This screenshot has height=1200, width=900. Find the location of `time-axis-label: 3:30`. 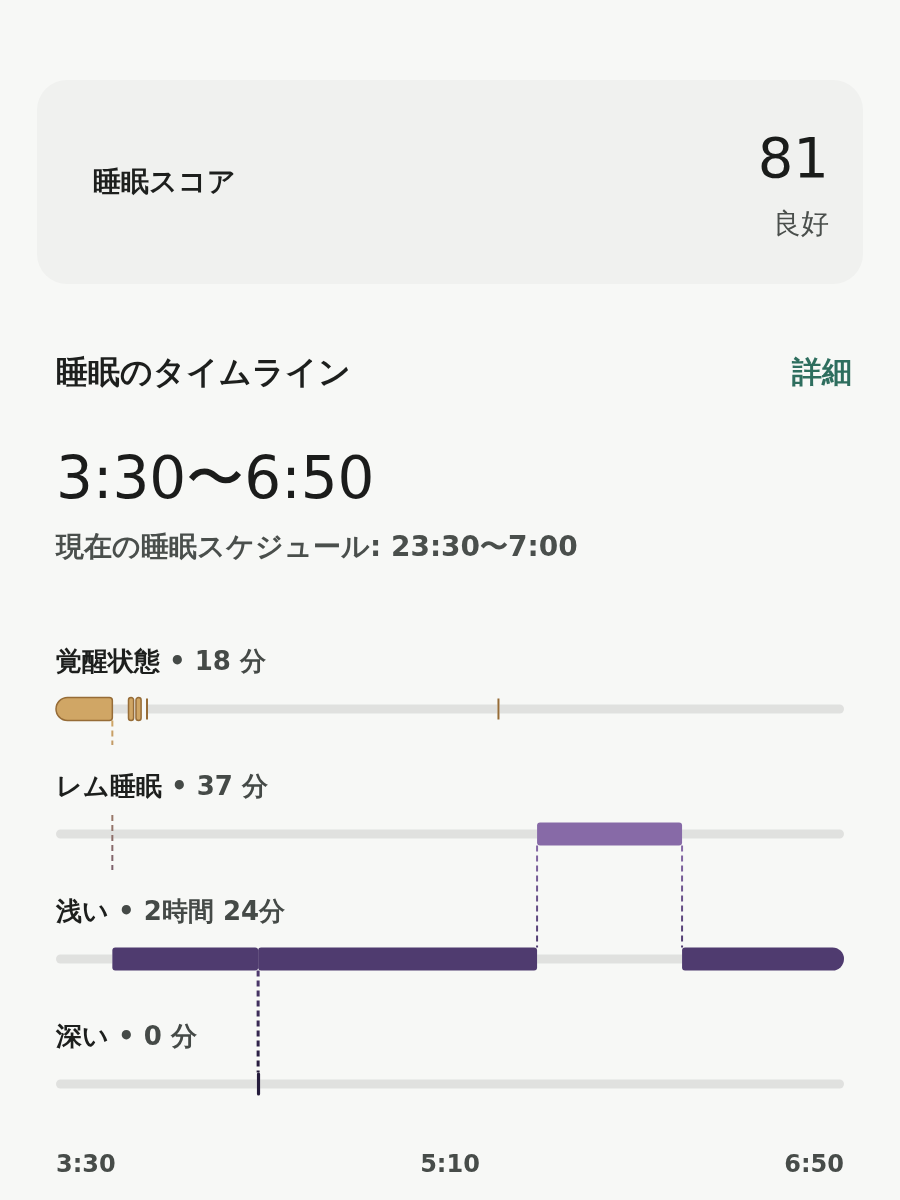

time-axis-label: 3:30 is located at coordinates (86, 1164).